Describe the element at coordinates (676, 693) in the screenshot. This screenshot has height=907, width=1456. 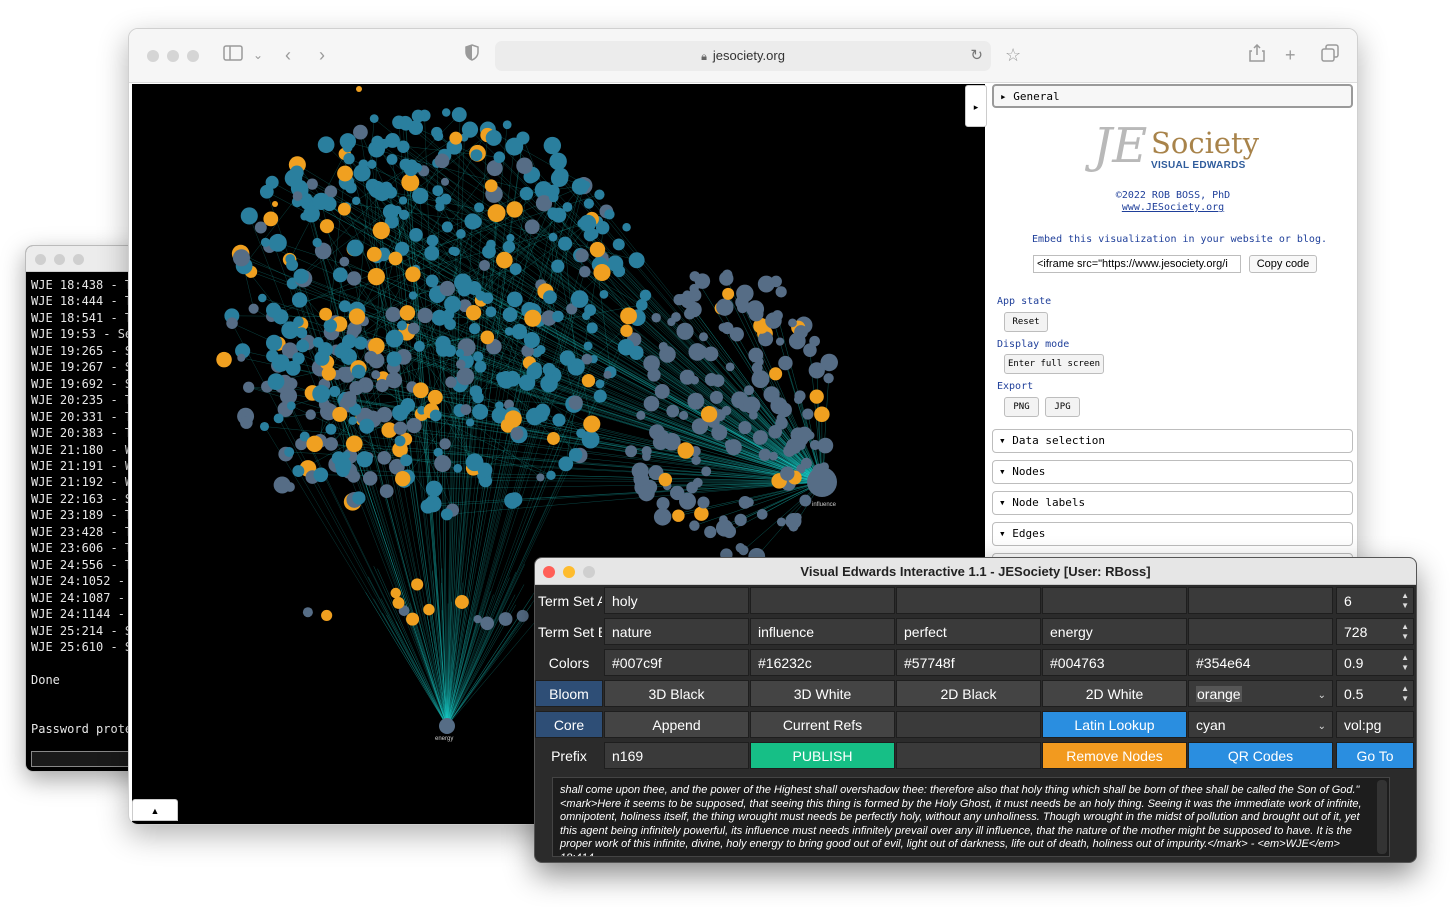
I see `3d-black-button: 3D Black` at that location.